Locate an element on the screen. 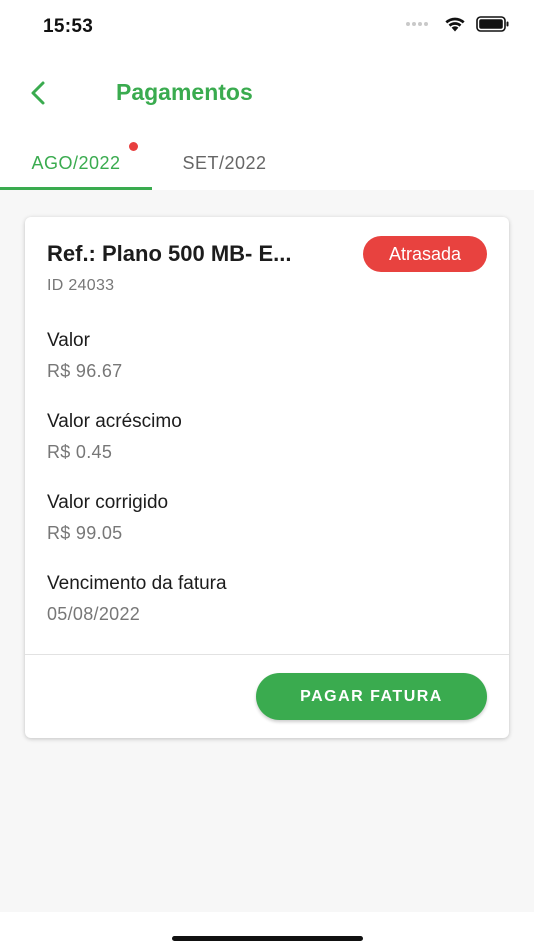 The height and width of the screenshot is (950, 534). home-indicator is located at coordinates (267, 938).